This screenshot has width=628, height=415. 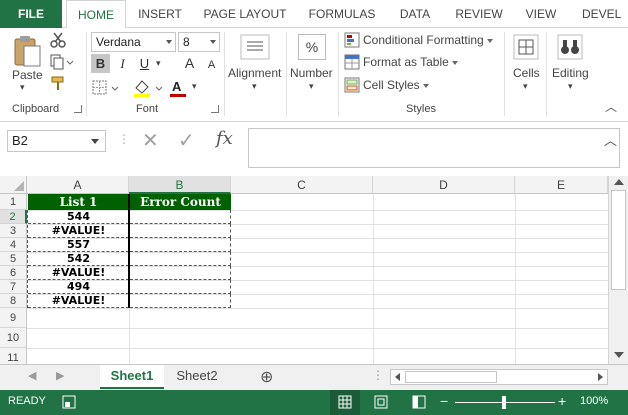 I want to click on clipboard-launcher-icon, so click(x=78, y=109).